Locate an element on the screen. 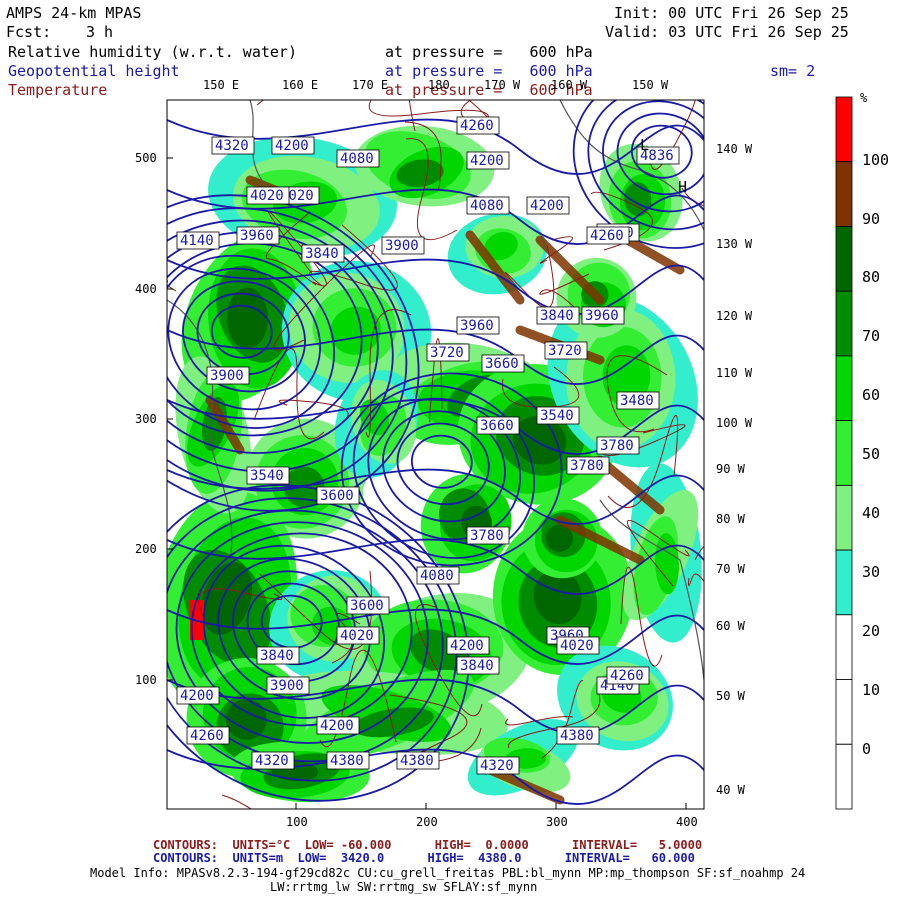 The height and width of the screenshot is (900, 900). lon-label-right: 70 W is located at coordinates (730, 569).